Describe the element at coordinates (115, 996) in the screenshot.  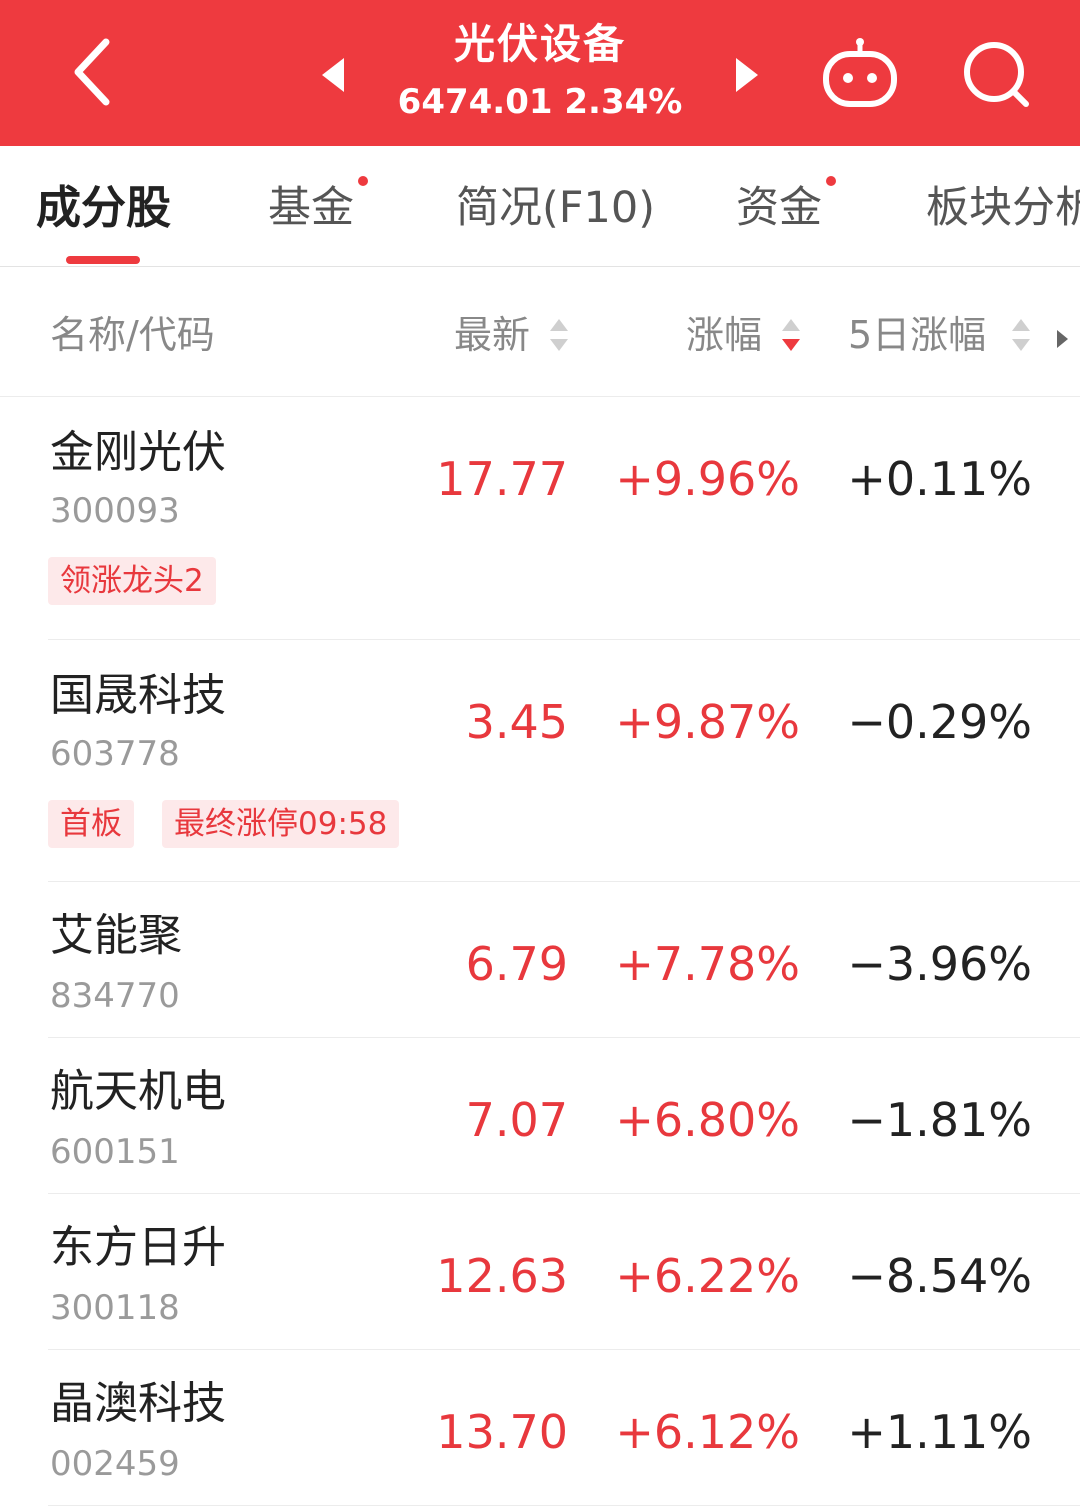
I see `stock-code: 834770` at that location.